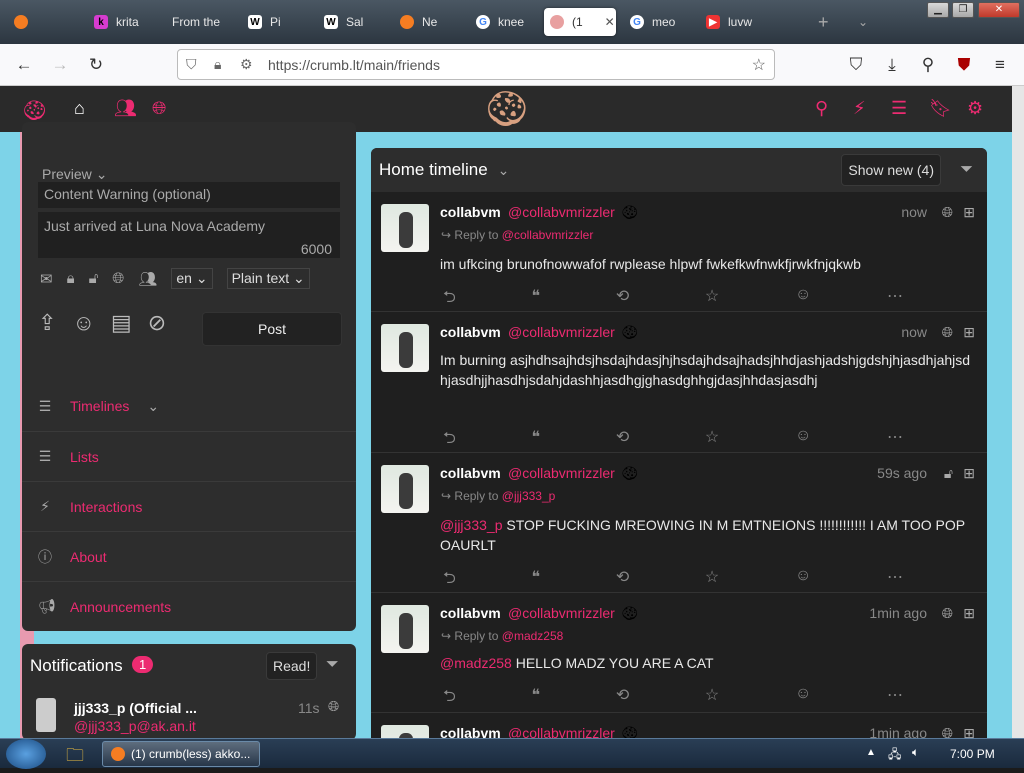 This screenshot has width=1024, height=773. I want to click on reload-icon: ↻, so click(96, 65).